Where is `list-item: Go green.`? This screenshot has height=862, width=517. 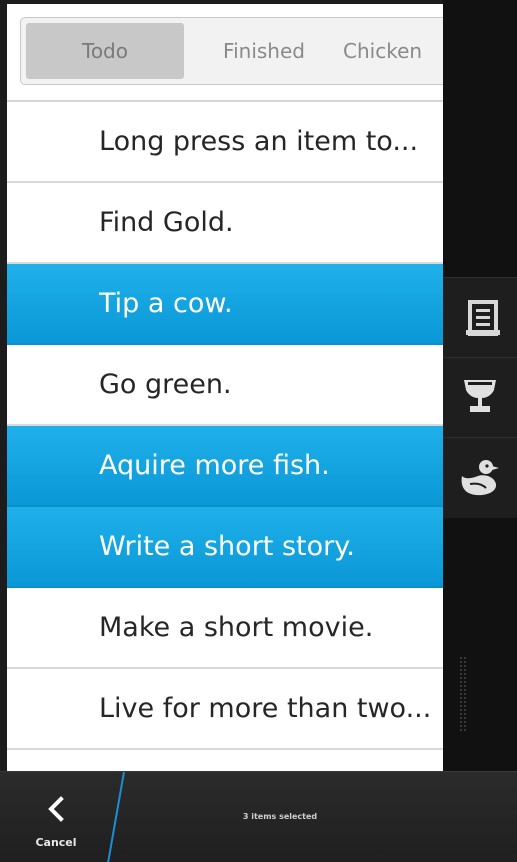 list-item: Go green. is located at coordinates (225, 385).